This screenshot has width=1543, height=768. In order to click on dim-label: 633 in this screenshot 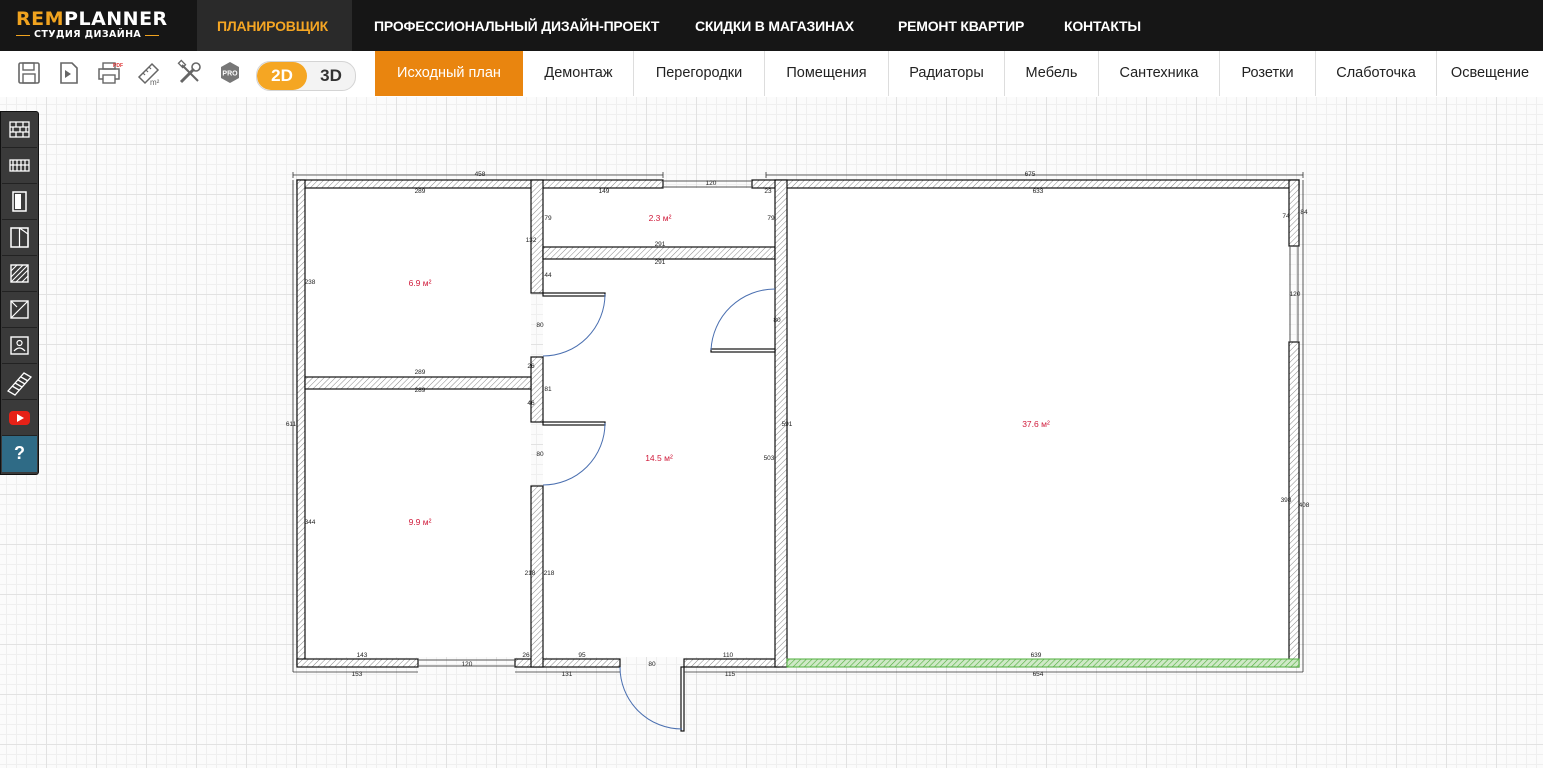, I will do `click(1038, 191)`.